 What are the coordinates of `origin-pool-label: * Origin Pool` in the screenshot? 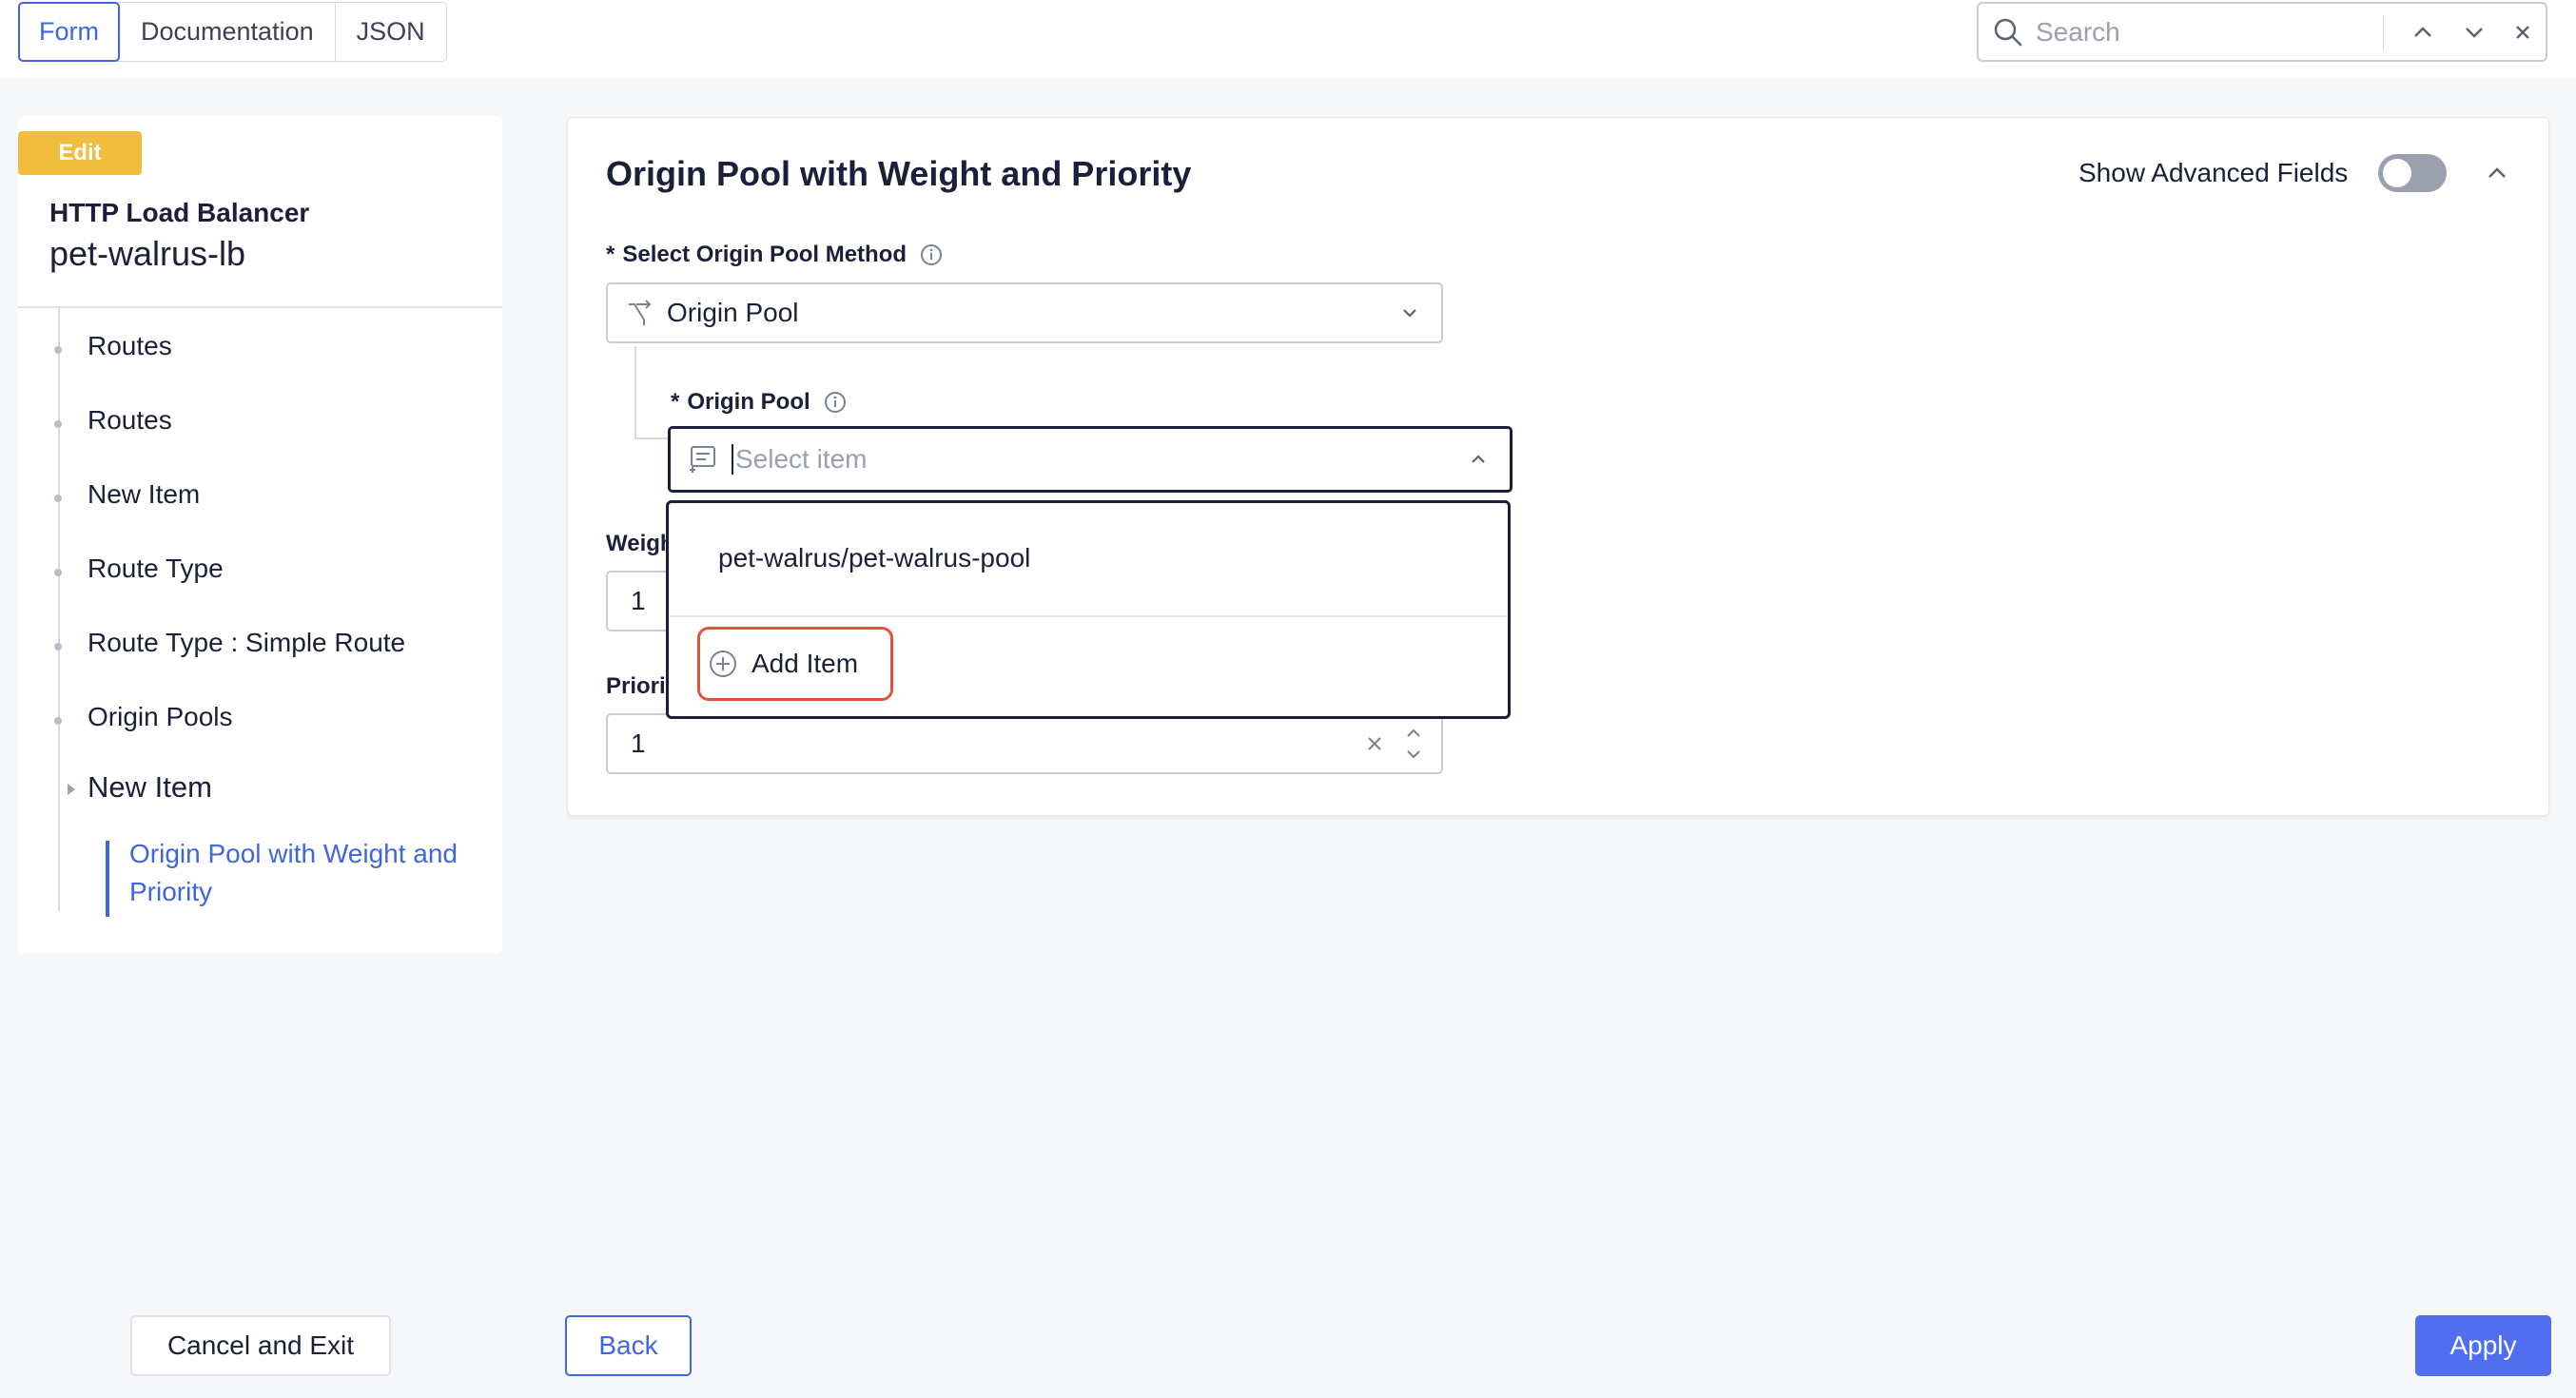 It's located at (759, 402).